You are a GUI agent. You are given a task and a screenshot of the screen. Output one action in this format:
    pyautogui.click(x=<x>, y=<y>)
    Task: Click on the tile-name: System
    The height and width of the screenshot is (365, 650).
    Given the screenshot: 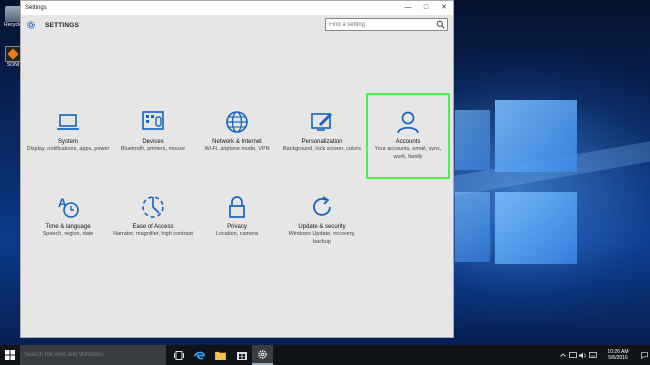 What is the action you would take?
    pyautogui.click(x=67, y=142)
    